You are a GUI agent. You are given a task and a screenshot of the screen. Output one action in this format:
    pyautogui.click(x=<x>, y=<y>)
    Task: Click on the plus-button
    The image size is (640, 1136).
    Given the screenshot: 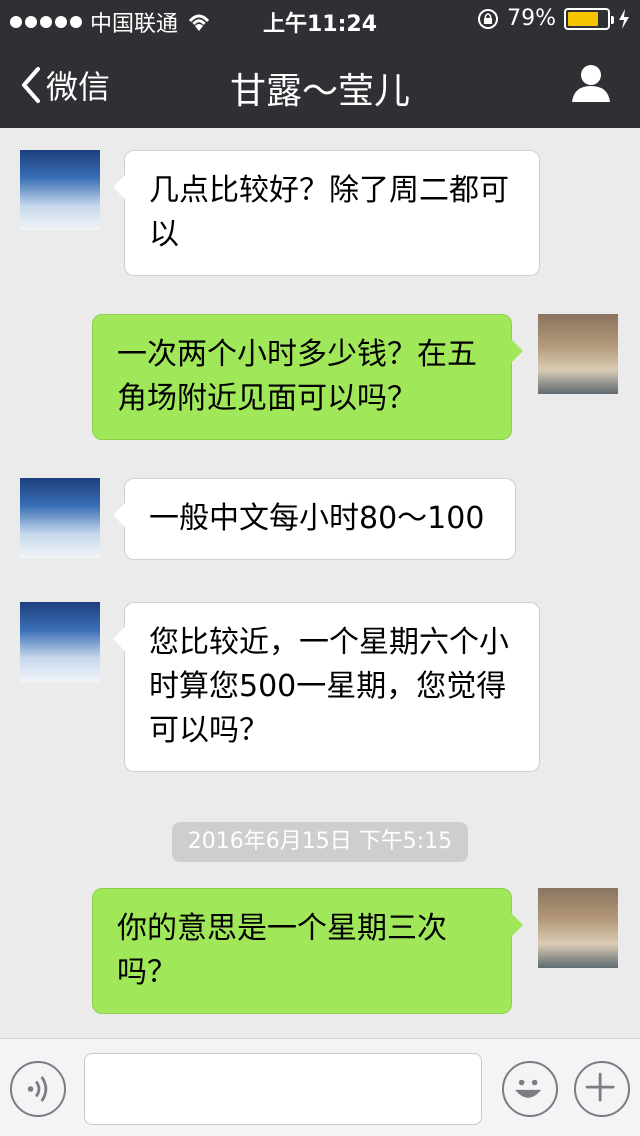 What is the action you would take?
    pyautogui.click(x=602, y=1089)
    